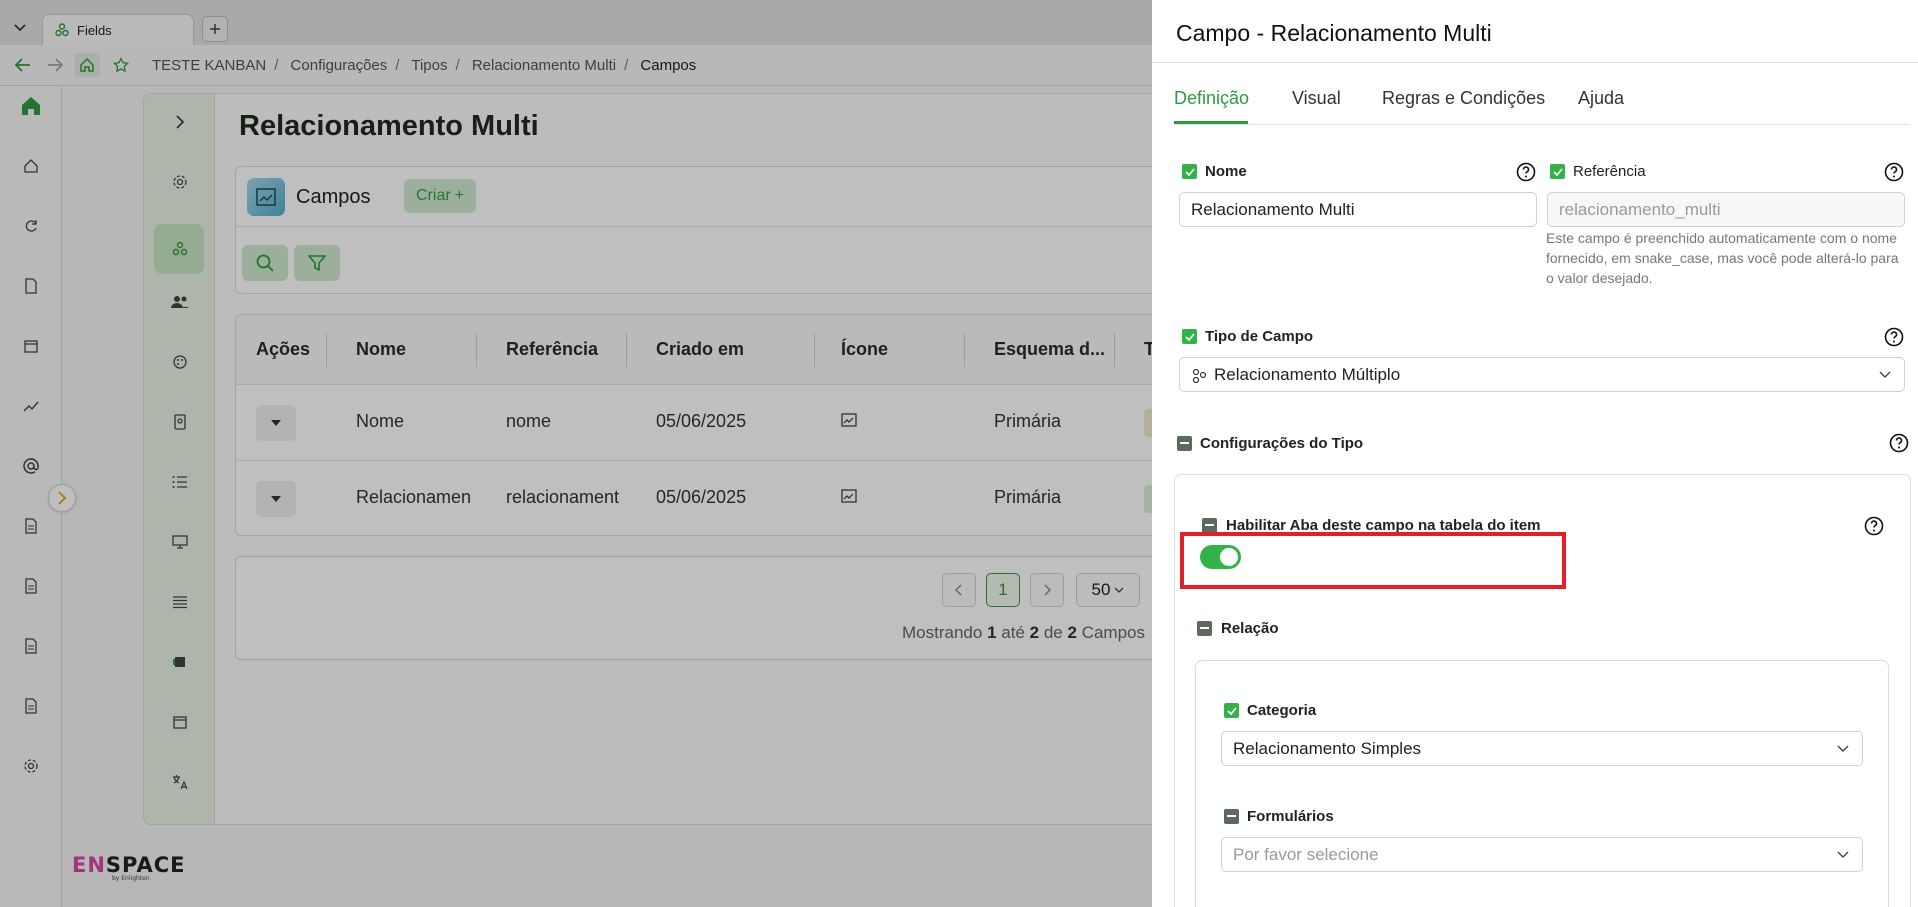  Describe the element at coordinates (1542, 854) in the screenshot. I see `formularios-select: Por favor selecione` at that location.